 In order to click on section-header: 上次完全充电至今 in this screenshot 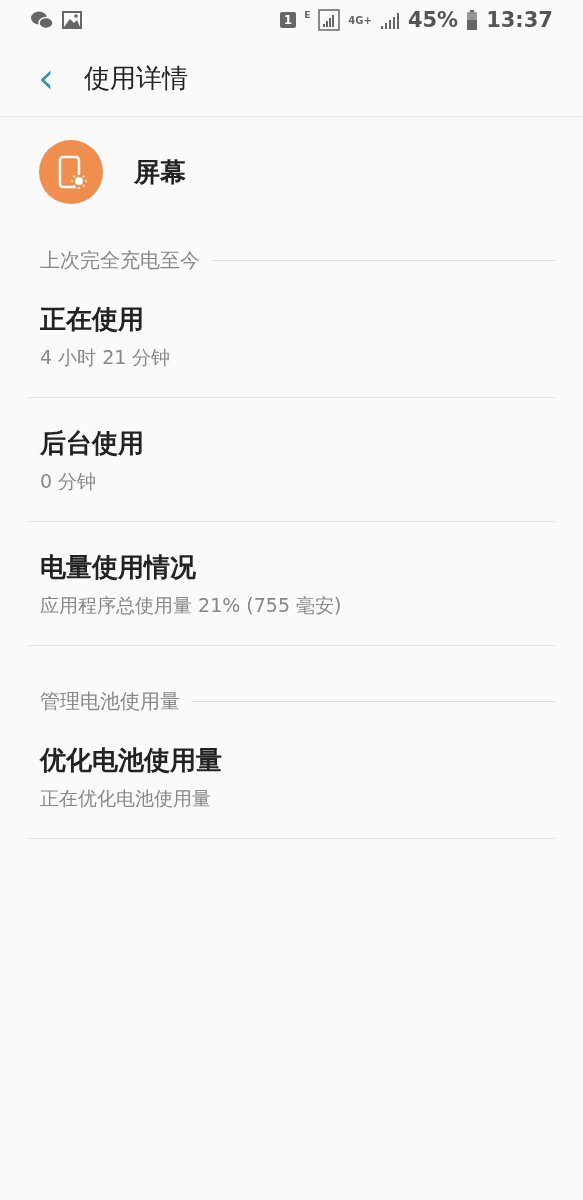, I will do `click(120, 260)`.